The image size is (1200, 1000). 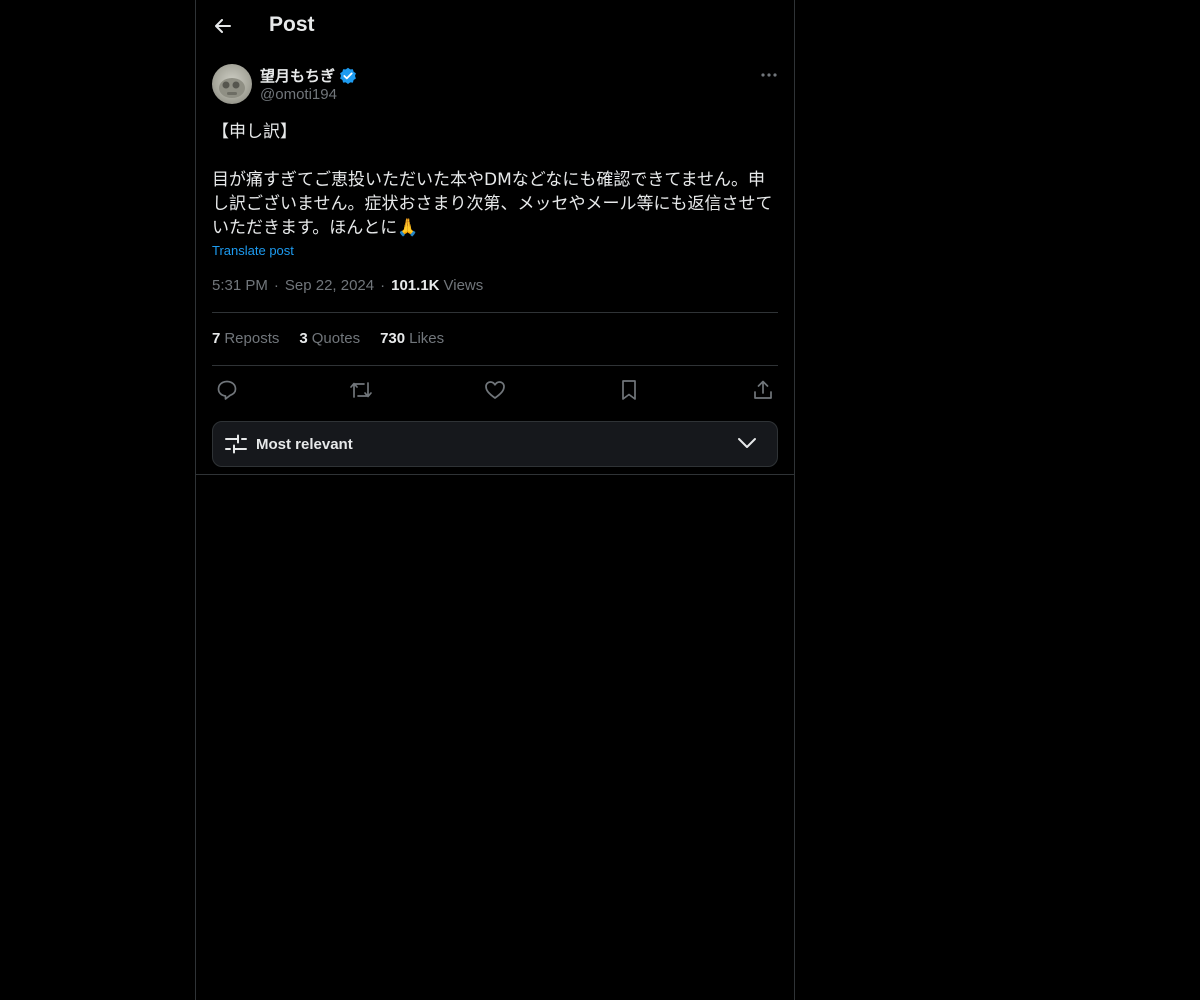 I want to click on views-count: 101.1K, so click(x=415, y=285).